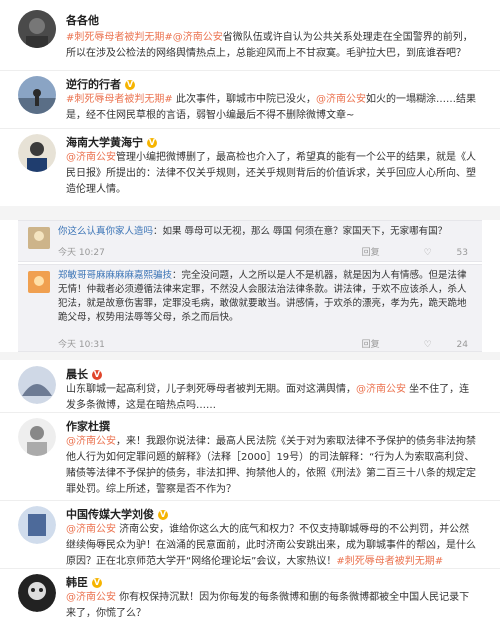 This screenshot has height=636, width=500. I want to click on user-name: 各各他, so click(82, 20).